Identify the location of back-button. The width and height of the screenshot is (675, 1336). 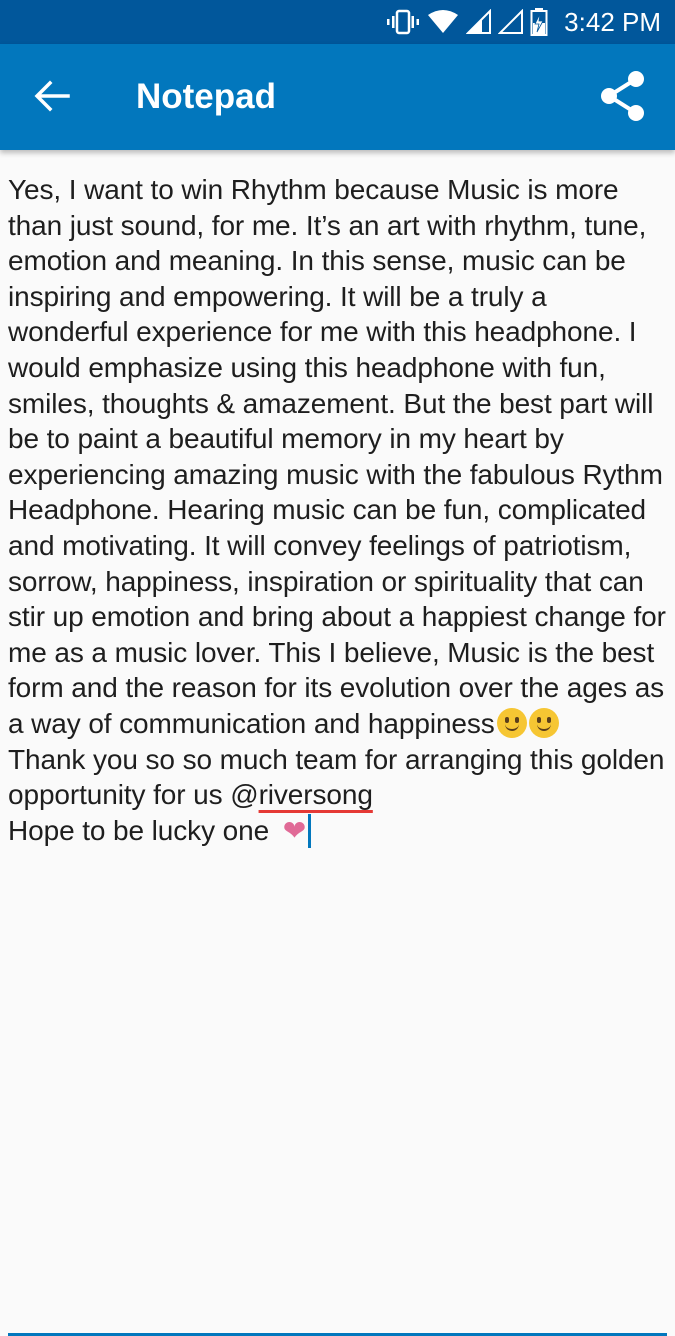
(52, 98).